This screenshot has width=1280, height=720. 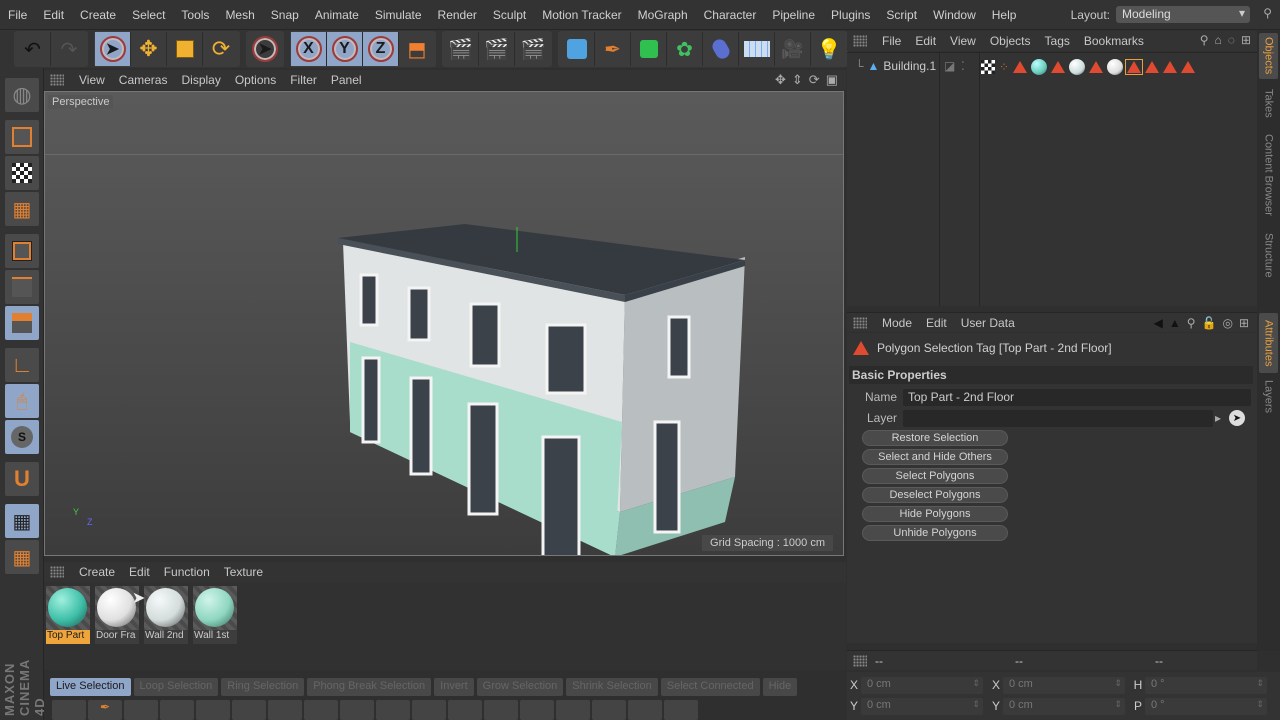 I want to click on floor-button, so click(x=757, y=49).